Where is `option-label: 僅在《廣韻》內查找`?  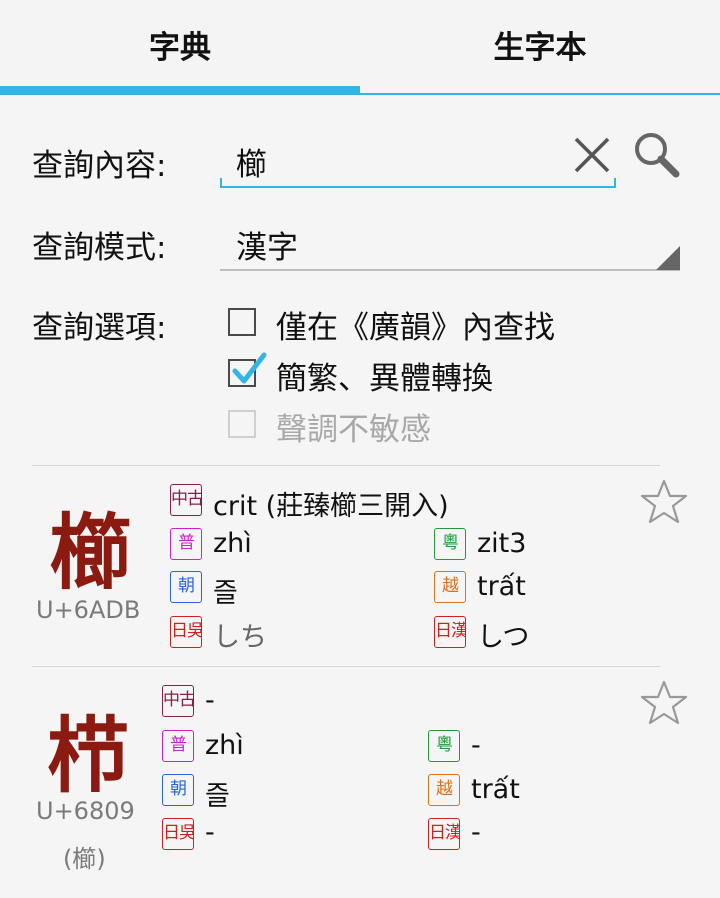 option-label: 僅在《廣韻》內查找 is located at coordinates (415, 328).